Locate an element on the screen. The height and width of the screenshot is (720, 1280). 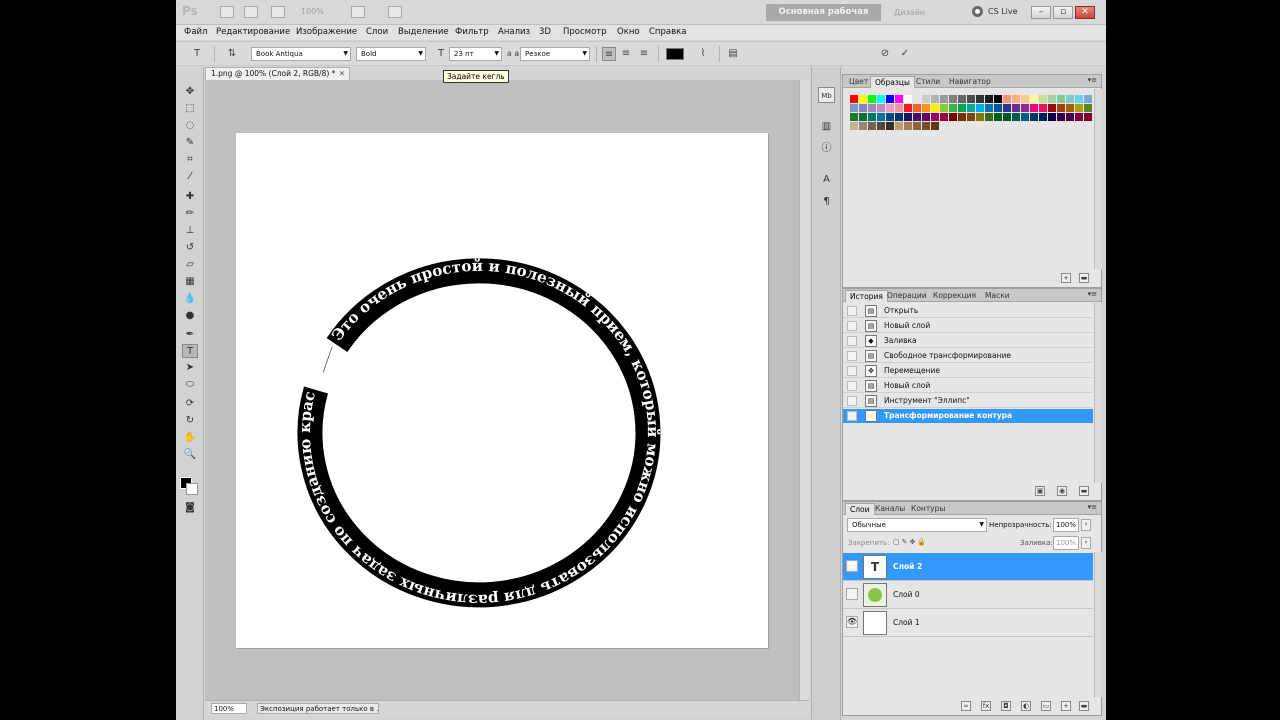
gradient-tool-icon: ▦ is located at coordinates (190, 282).